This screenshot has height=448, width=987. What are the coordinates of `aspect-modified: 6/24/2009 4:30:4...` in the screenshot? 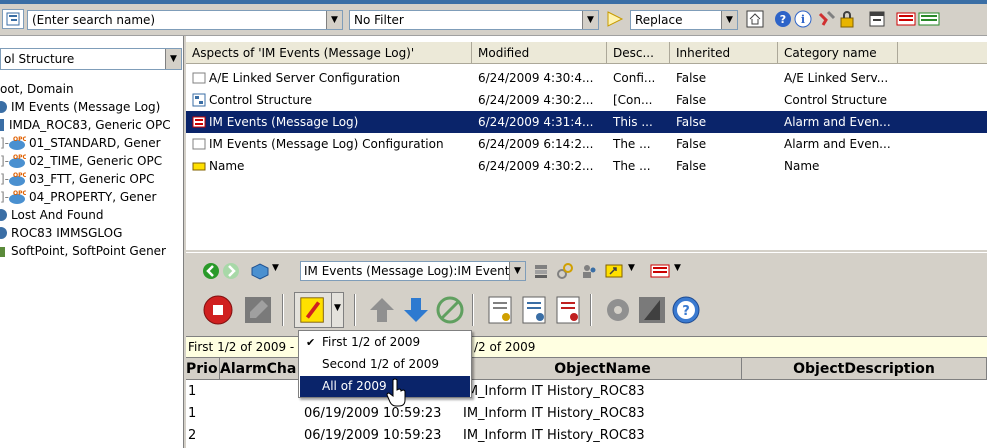 It's located at (536, 78).